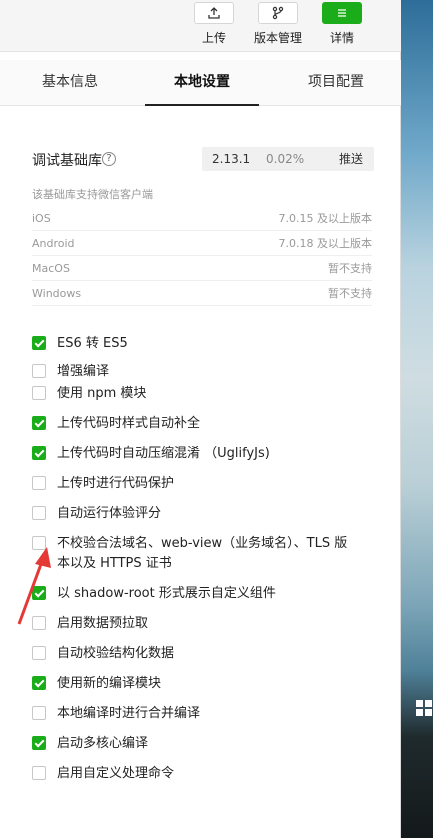 The width and height of the screenshot is (433, 838). What do you see at coordinates (34, 586) in the screenshot?
I see `red-arrow-annotation` at bounding box center [34, 586].